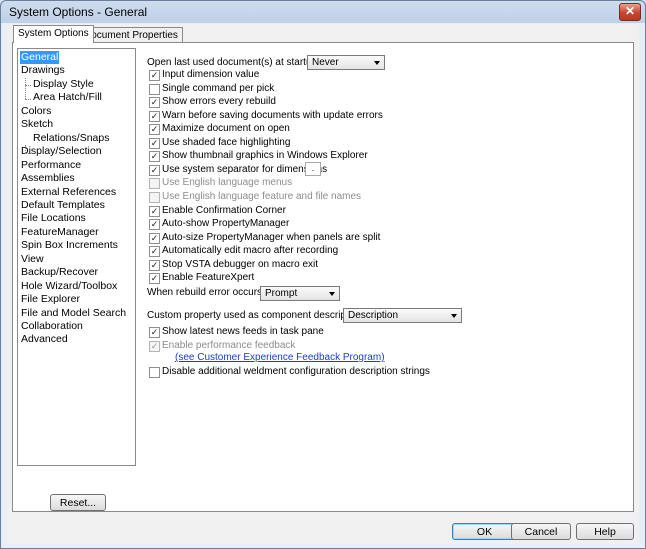 Image resolution: width=646 pixels, height=549 pixels. Describe the element at coordinates (44, 339) in the screenshot. I see `tree-item-advanced: Advanced` at that location.